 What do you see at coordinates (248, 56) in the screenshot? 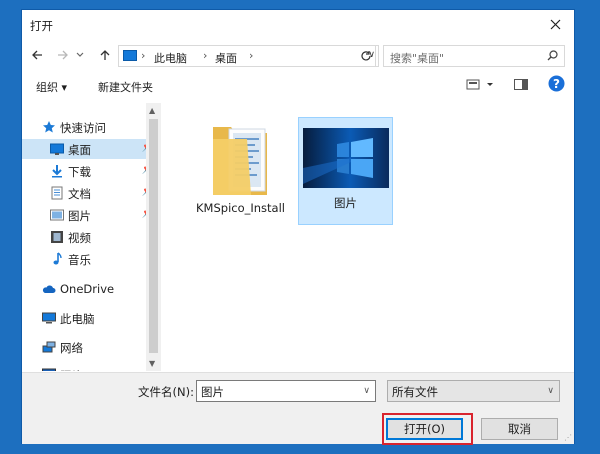
I see `address-bar: › 此电脑 › 桌面 › ∨` at bounding box center [248, 56].